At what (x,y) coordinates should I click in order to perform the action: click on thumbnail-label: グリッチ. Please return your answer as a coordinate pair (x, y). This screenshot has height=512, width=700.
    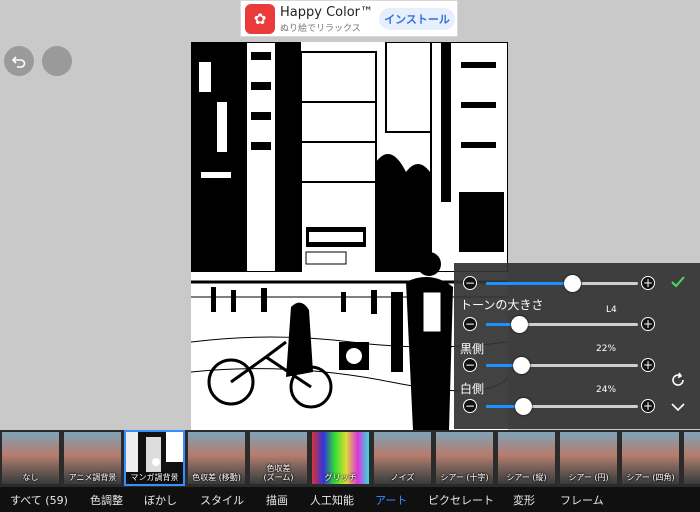
    Looking at the image, I should click on (340, 477).